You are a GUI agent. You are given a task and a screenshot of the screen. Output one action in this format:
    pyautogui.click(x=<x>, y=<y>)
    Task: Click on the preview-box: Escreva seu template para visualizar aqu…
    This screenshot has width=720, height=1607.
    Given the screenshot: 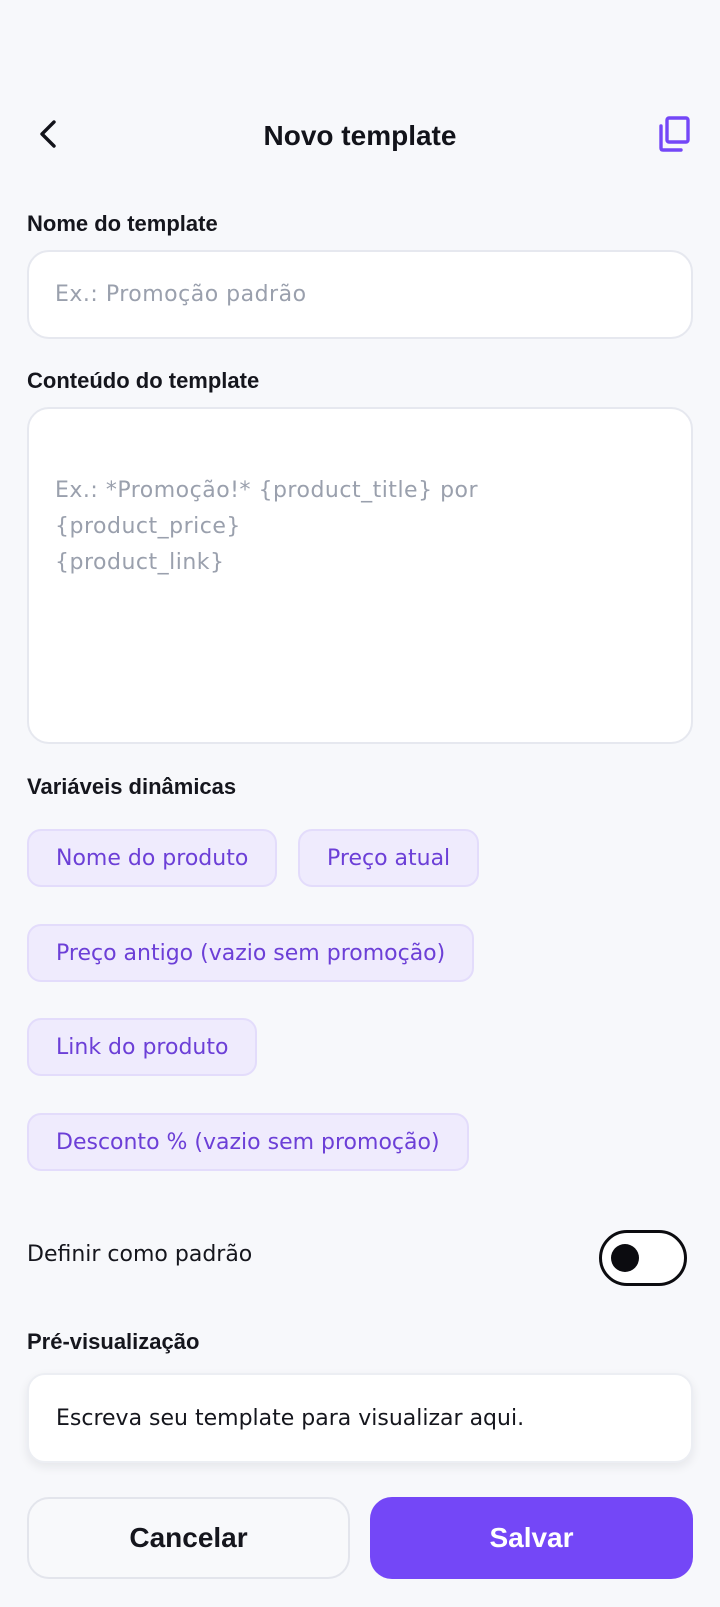 What is the action you would take?
    pyautogui.click(x=360, y=1418)
    